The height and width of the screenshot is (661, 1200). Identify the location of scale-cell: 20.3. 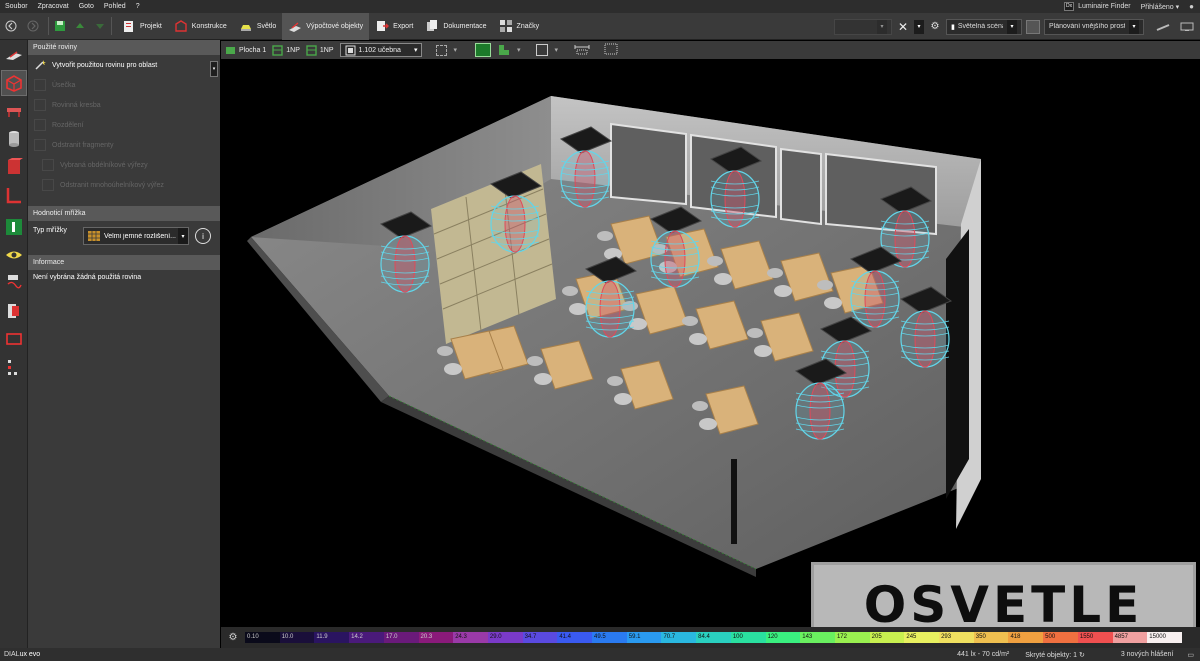
(436, 637).